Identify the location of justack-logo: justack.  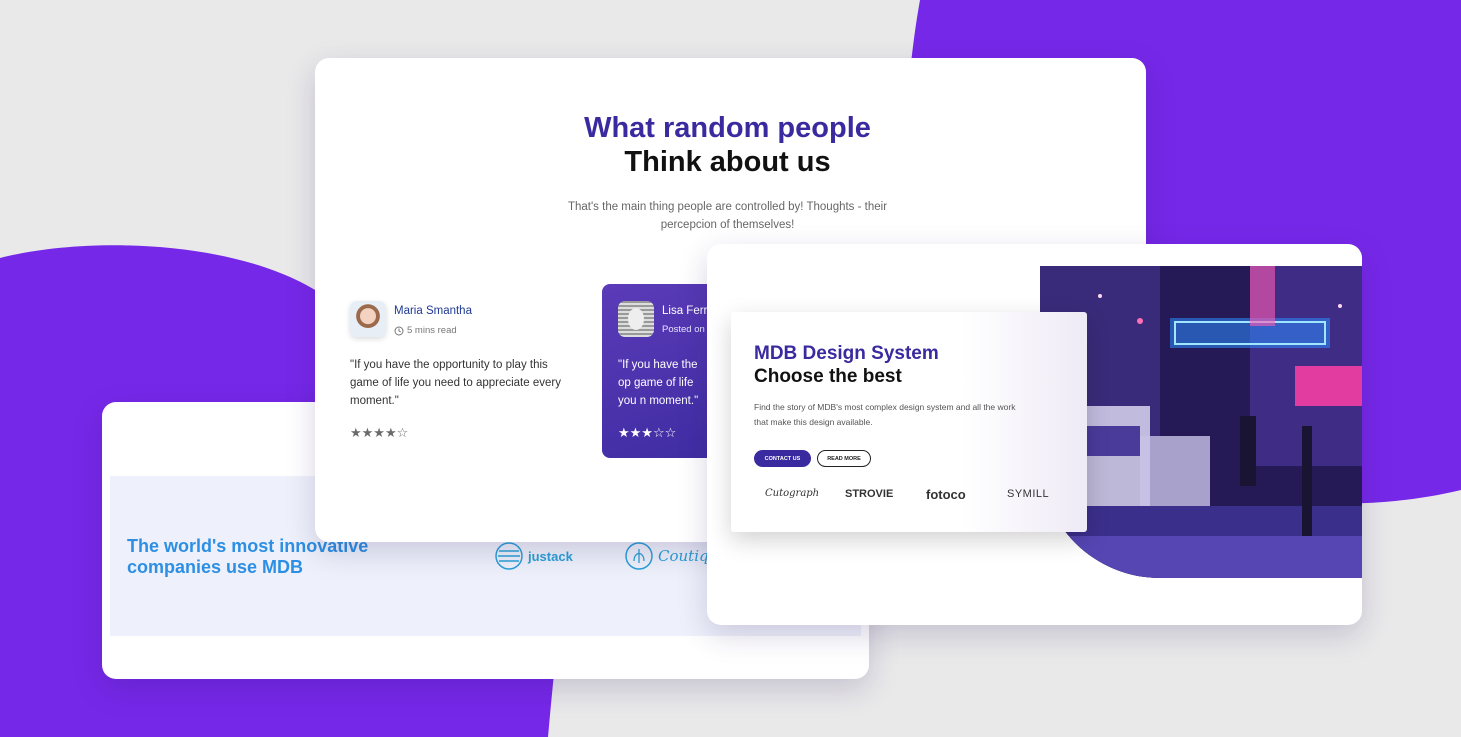
(533, 556).